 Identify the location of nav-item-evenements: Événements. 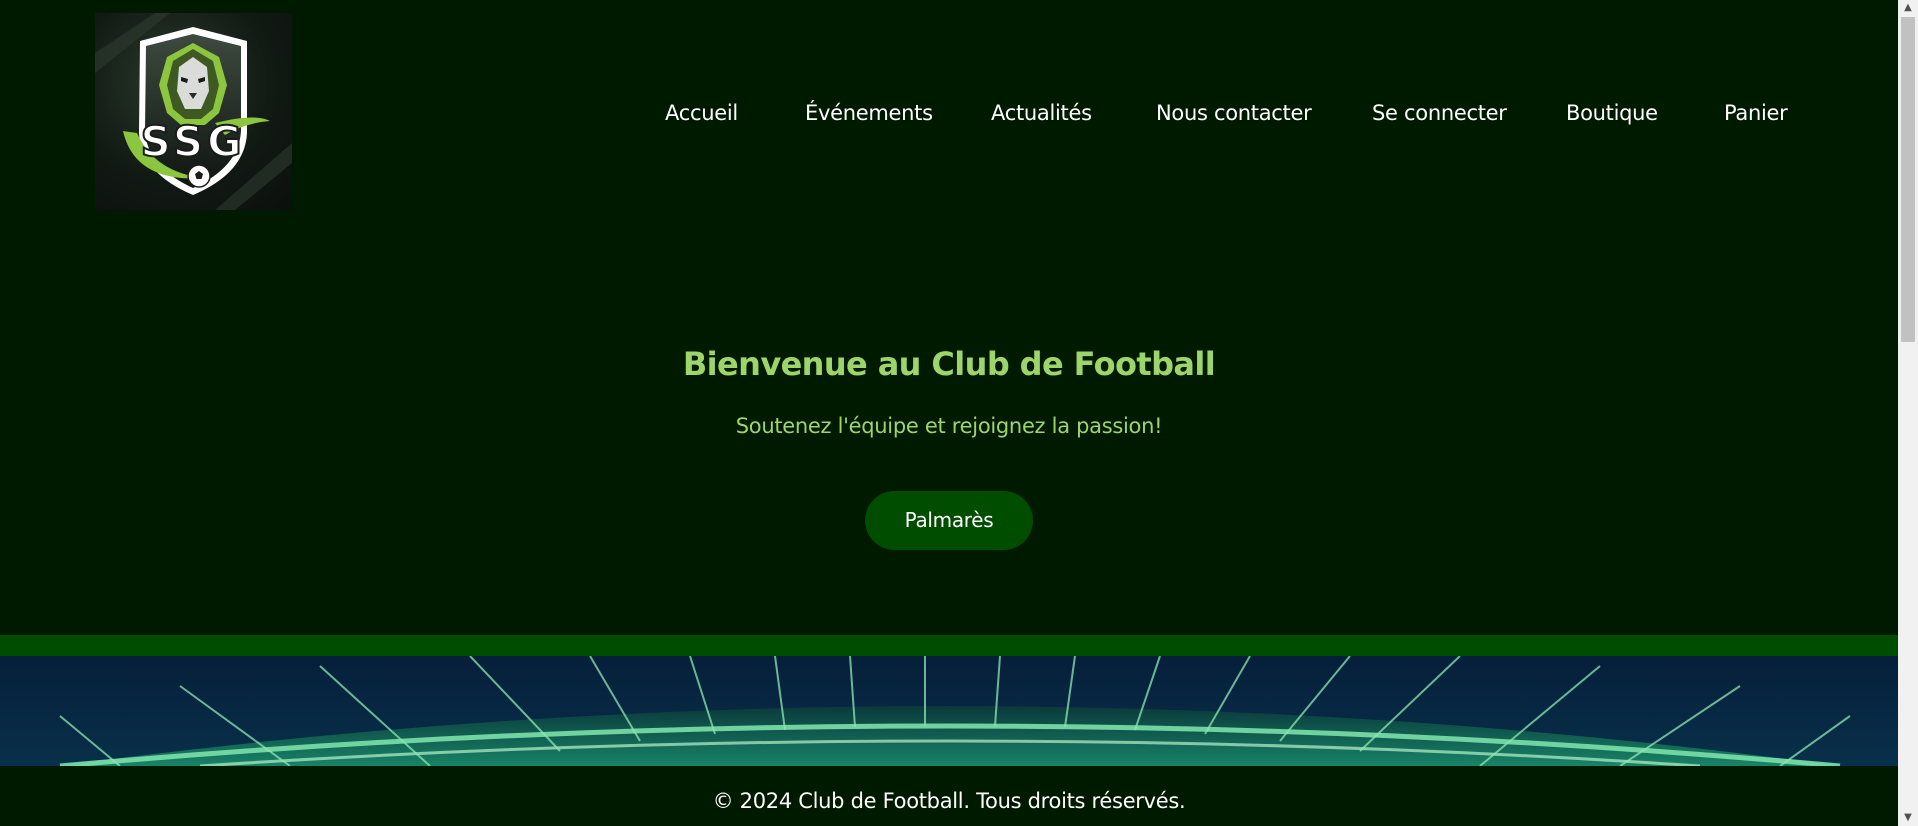
(869, 113).